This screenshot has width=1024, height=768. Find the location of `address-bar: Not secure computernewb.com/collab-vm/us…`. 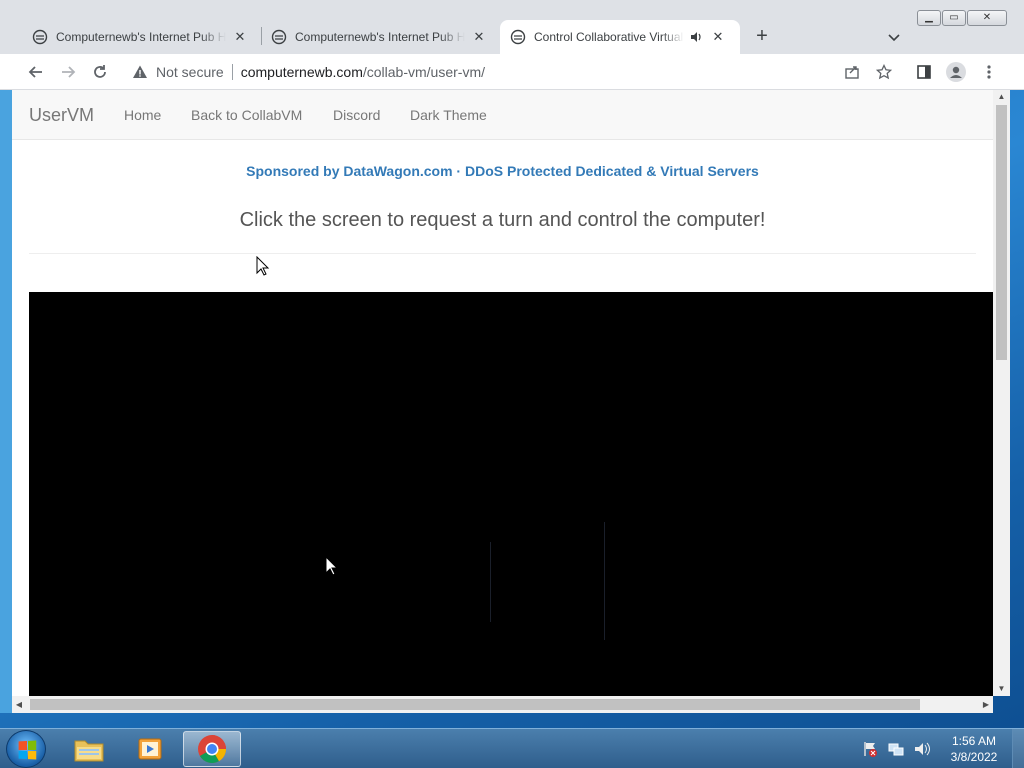

address-bar: Not secure computernewb.com/collab-vm/us… is located at coordinates (512, 72).